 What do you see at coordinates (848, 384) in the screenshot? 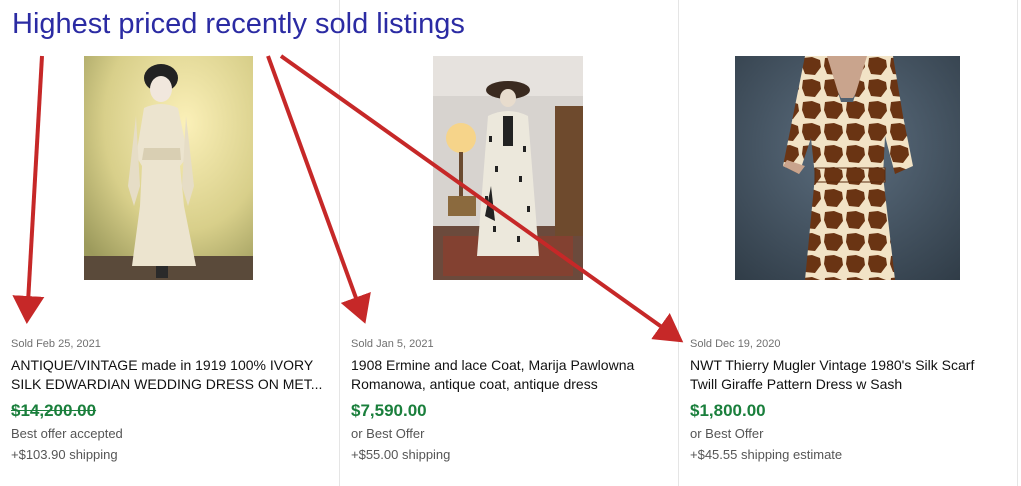
I see `listing-title-line: Twill Giraffe Pattern Dress w Sash` at bounding box center [848, 384].